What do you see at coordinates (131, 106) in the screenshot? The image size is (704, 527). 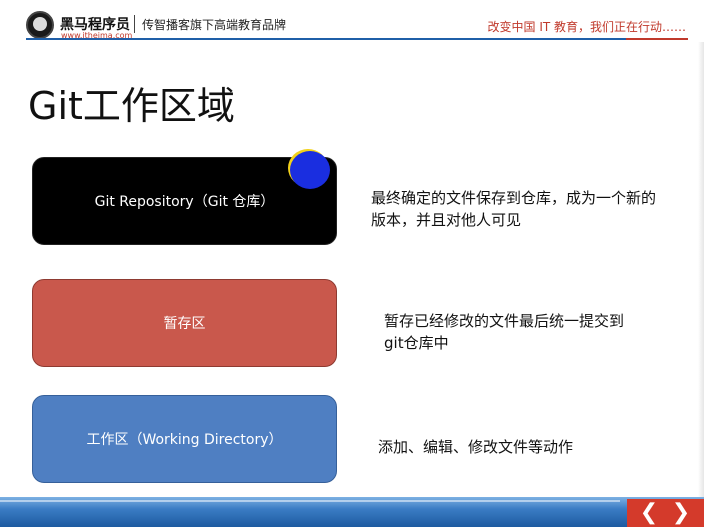 I see `slide-title: Git工作区域` at bounding box center [131, 106].